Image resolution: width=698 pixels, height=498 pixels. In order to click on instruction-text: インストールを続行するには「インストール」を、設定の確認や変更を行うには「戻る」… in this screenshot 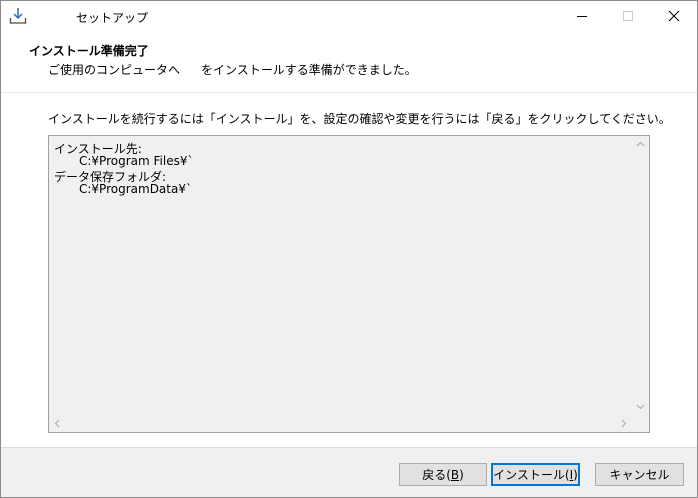, I will do `click(359, 119)`.